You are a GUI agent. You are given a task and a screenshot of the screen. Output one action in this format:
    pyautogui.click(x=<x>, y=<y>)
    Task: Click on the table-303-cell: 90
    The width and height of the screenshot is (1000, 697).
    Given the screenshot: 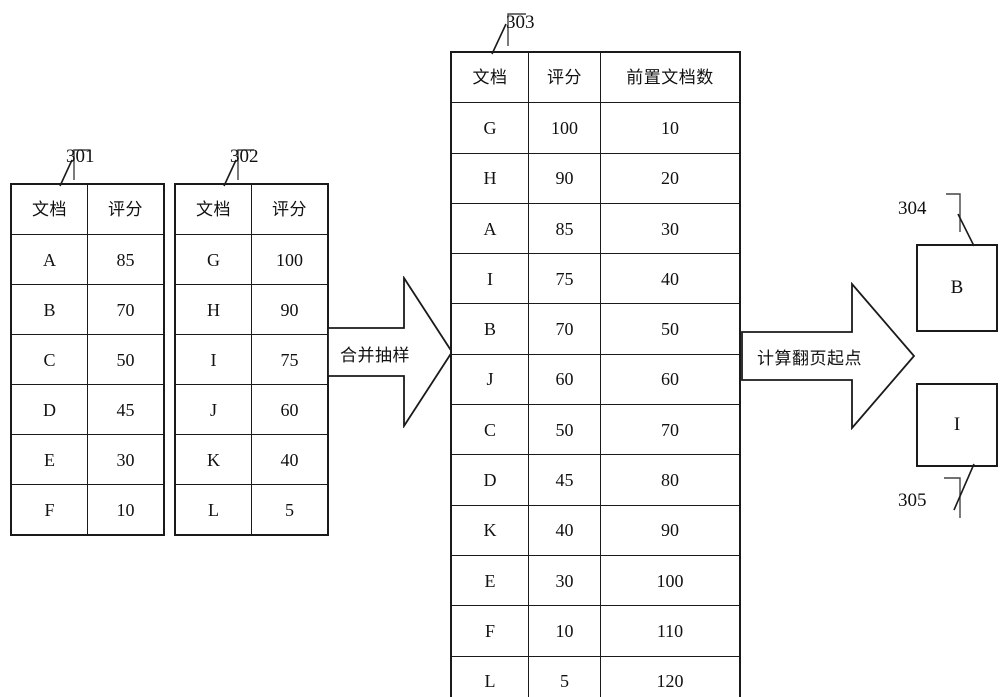 What is the action you would take?
    pyautogui.click(x=670, y=530)
    